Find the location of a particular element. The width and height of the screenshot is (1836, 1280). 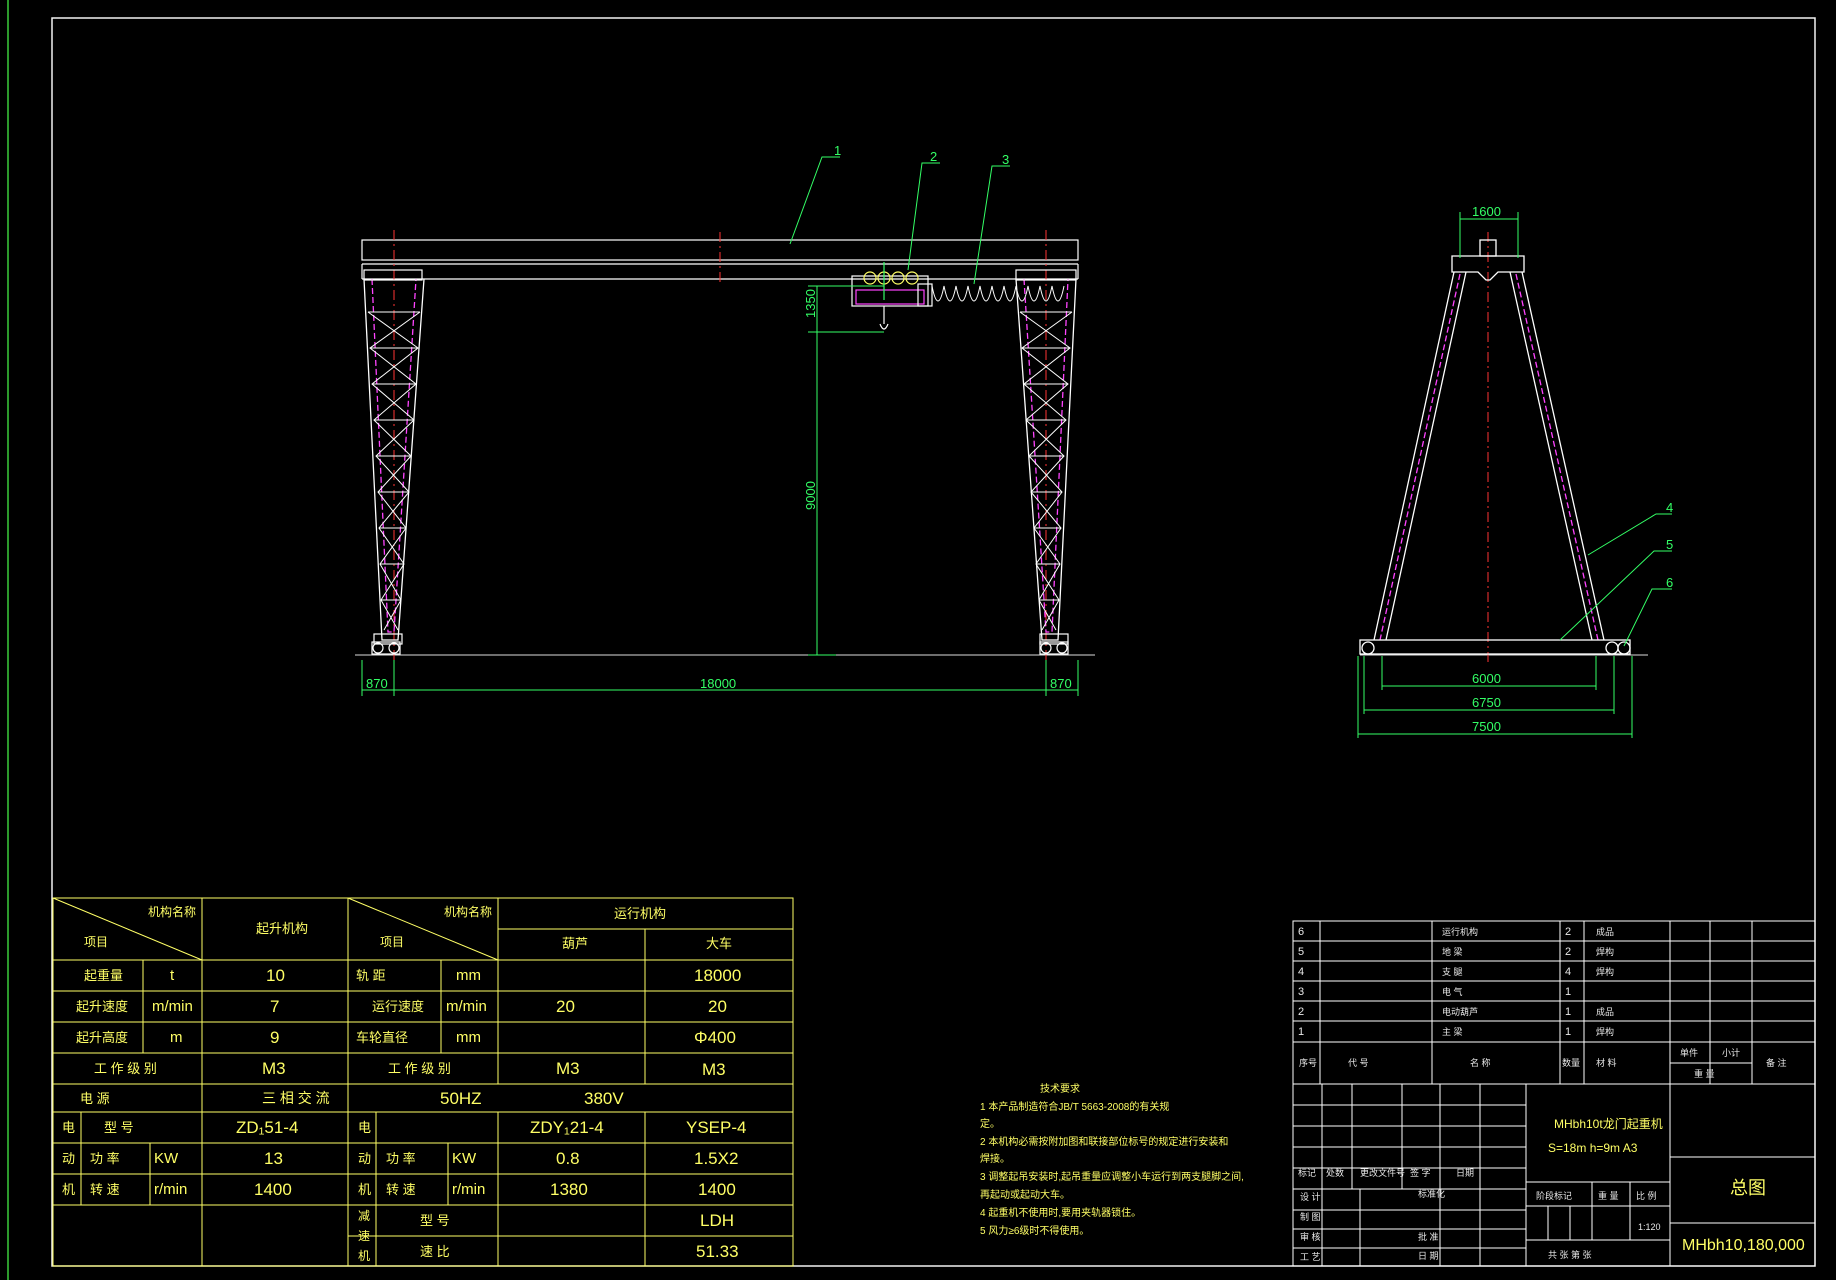

reducer-side-2: 速 is located at coordinates (364, 1236).